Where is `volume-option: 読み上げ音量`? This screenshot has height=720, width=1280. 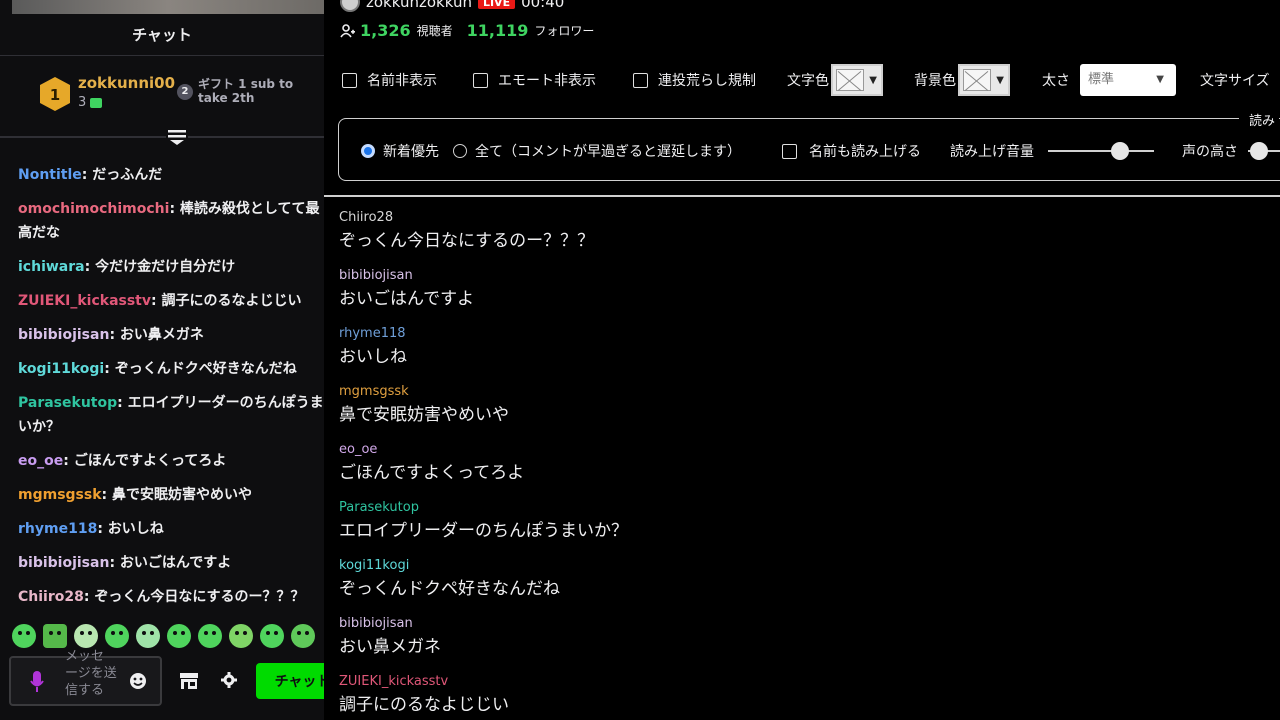 volume-option: 読み上げ音量 is located at coordinates (1052, 151).